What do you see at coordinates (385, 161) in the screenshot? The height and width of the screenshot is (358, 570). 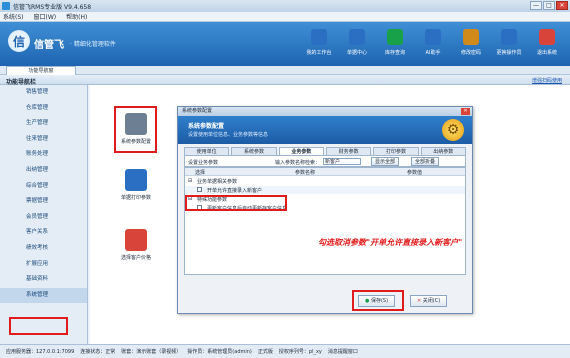 I see `show-all-button: 显示全部` at bounding box center [385, 161].